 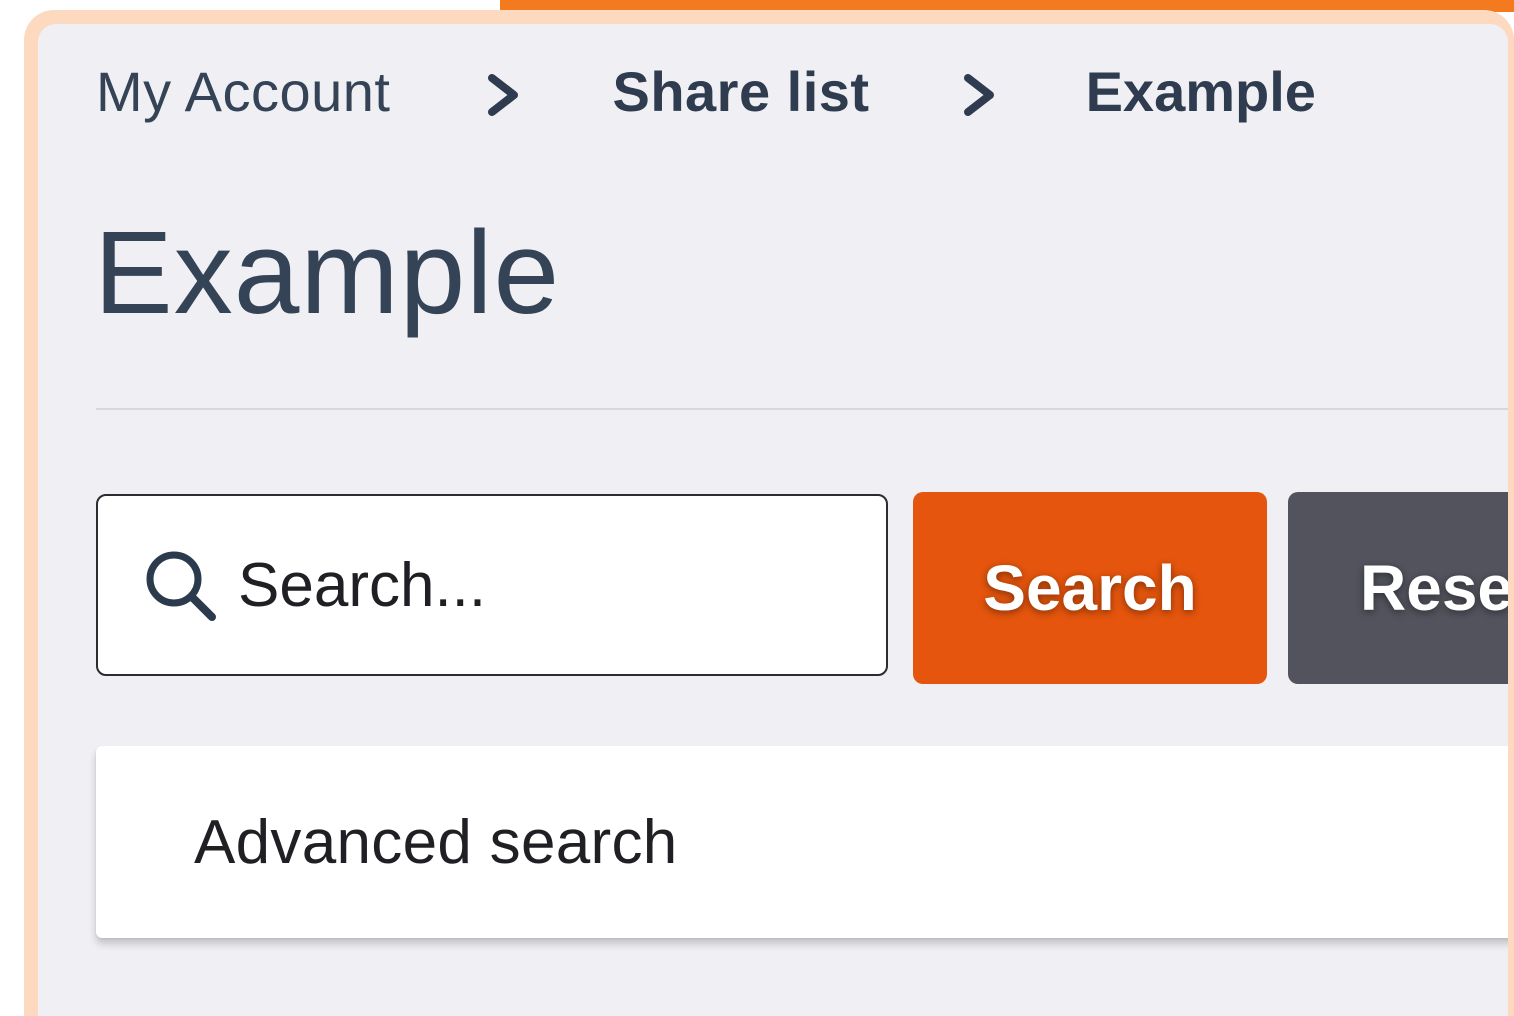 I want to click on page-title: Example, so click(x=327, y=273).